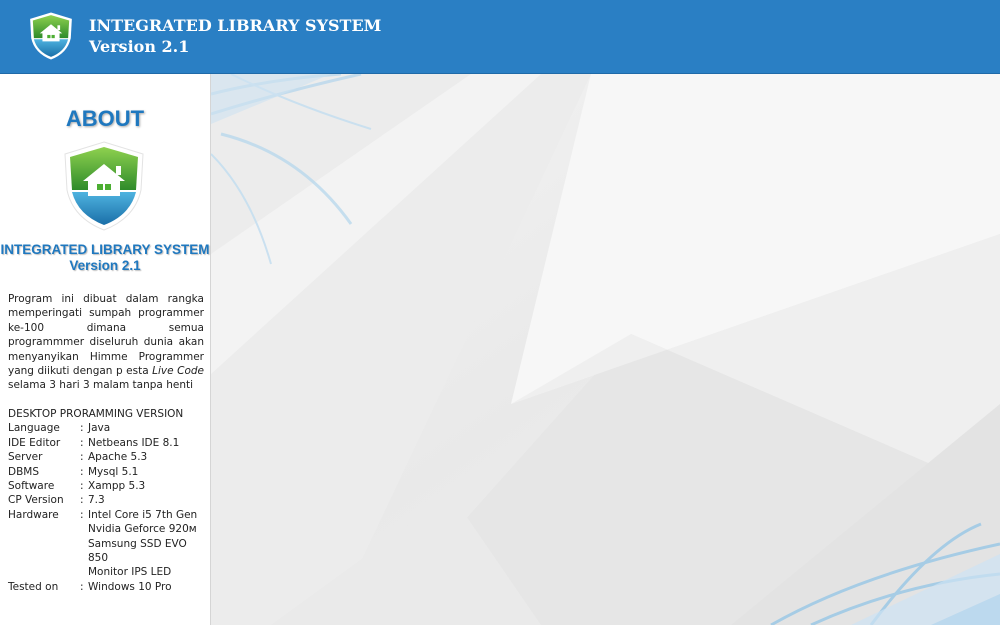 This screenshot has height=625, width=1000. I want to click on app-header: INTEGRATED LIBRARY SYSTEM Version 2.1, so click(500, 37).